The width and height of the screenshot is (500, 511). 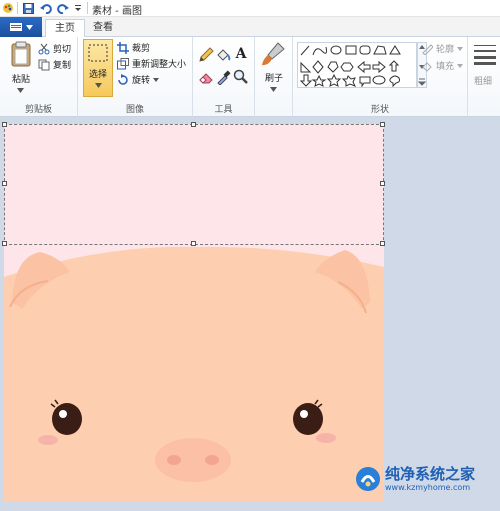 I want to click on select-label: 选择, so click(x=97, y=75).